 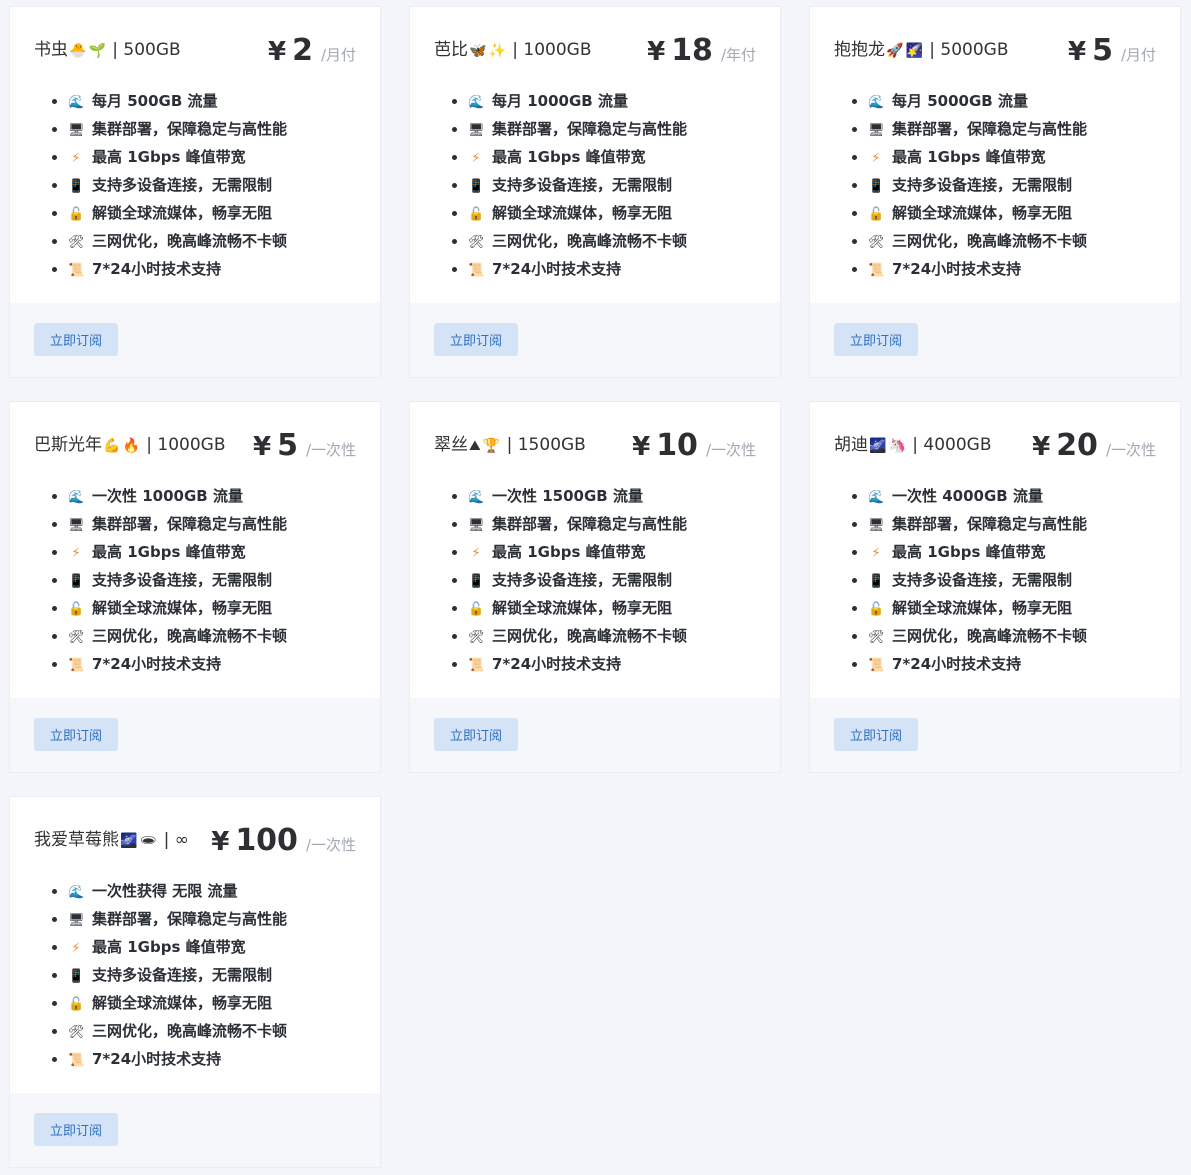 I want to click on emoji-seedling-icon: 🌱, so click(x=97, y=51).